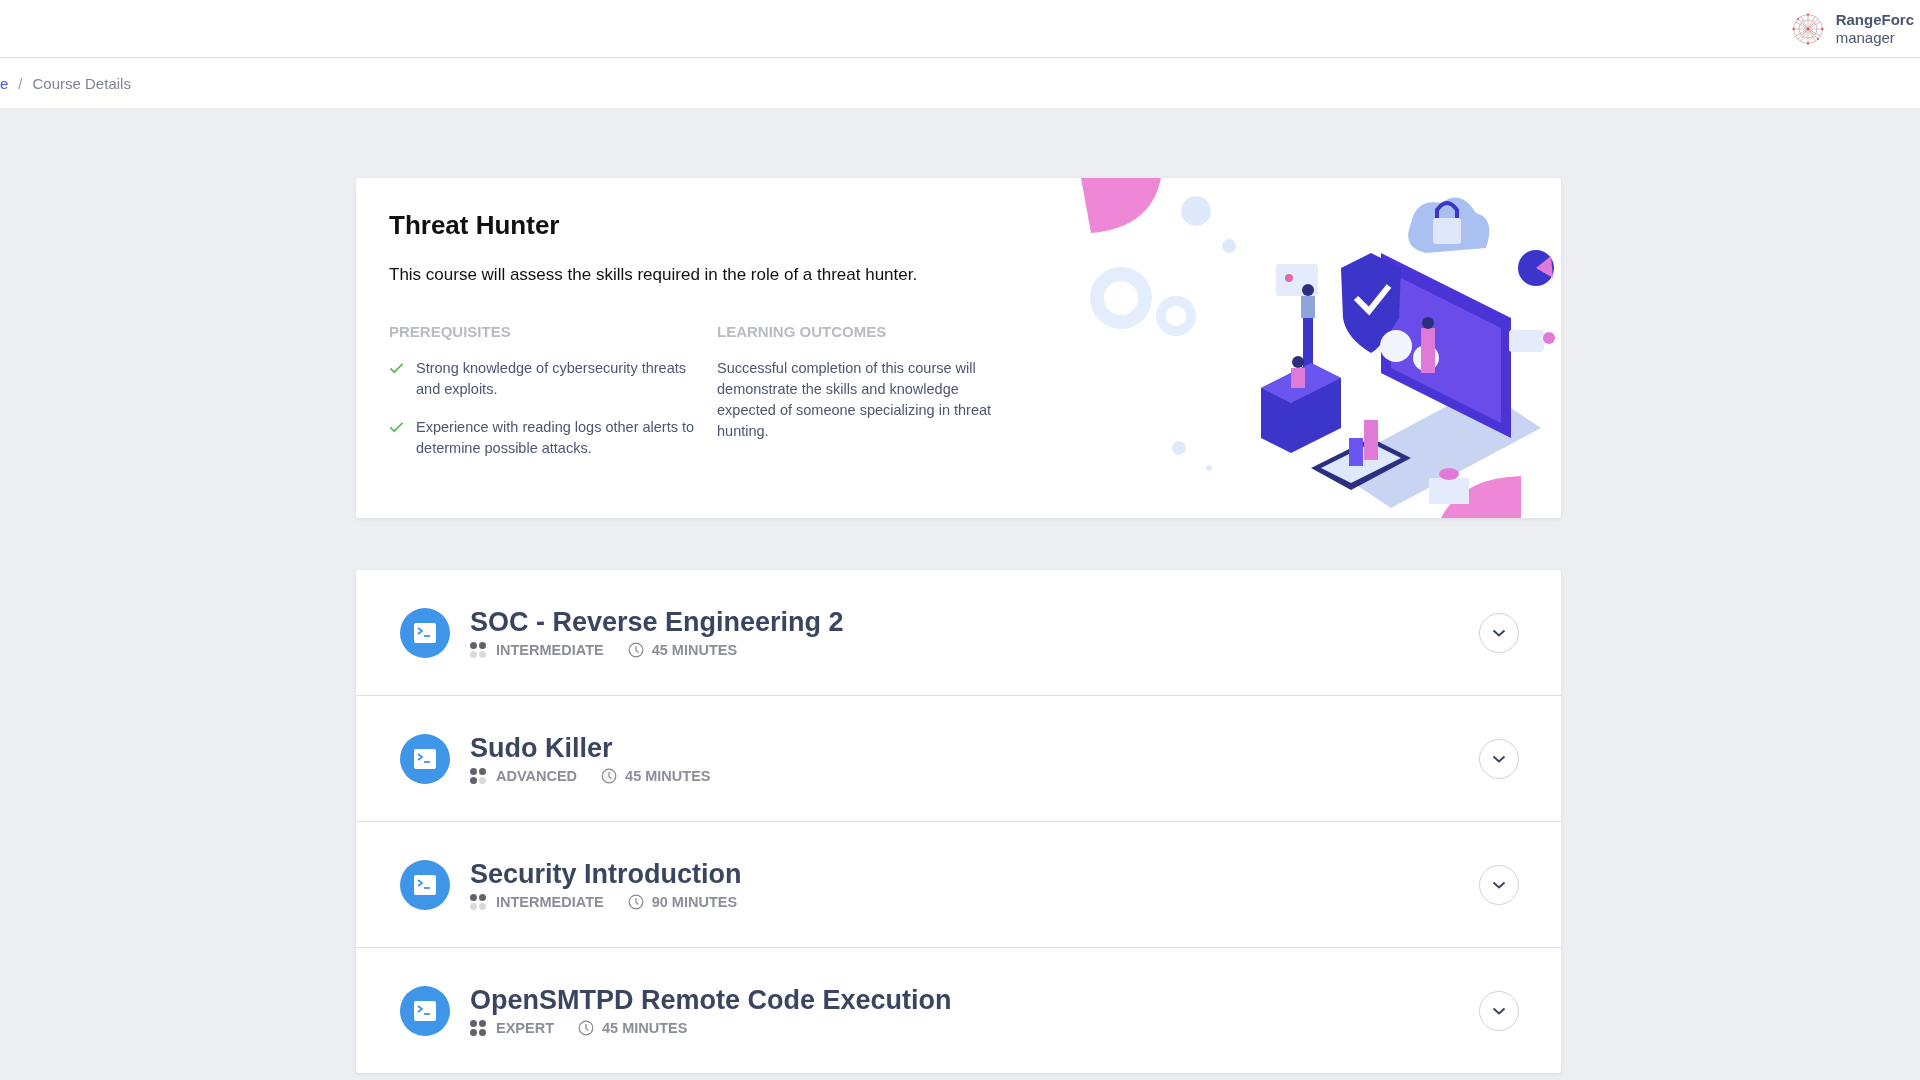 Image resolution: width=1920 pixels, height=1080 pixels. I want to click on outcomes-text: Successful completion of this course will demonstrate the skills and knowledge expected of someone specializing in threat hunting., so click(855, 400).